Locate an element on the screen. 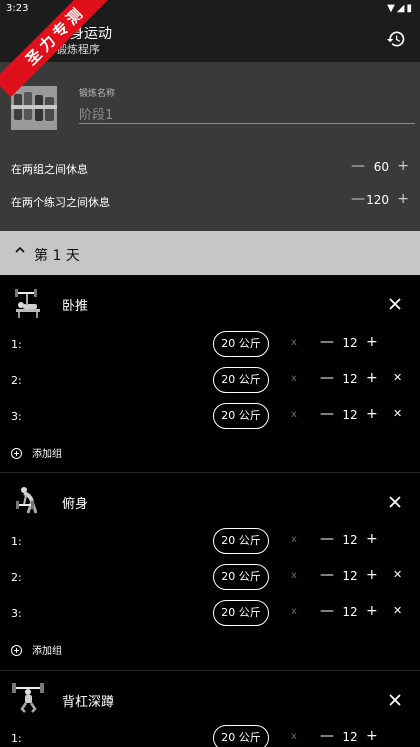  status-icons: ▼◢▮ is located at coordinates (400, 8).